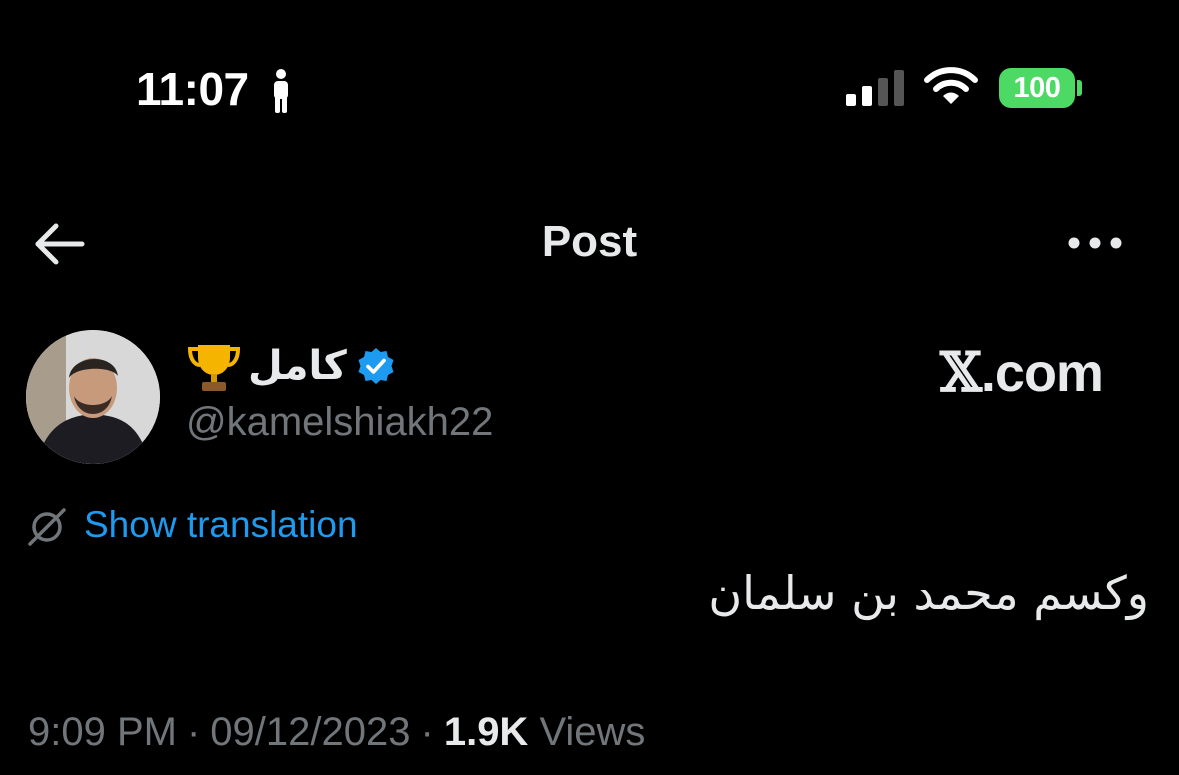 This screenshot has width=1179, height=775. I want to click on tweet-text: وكسم محمد بن سلمان, so click(928, 593).